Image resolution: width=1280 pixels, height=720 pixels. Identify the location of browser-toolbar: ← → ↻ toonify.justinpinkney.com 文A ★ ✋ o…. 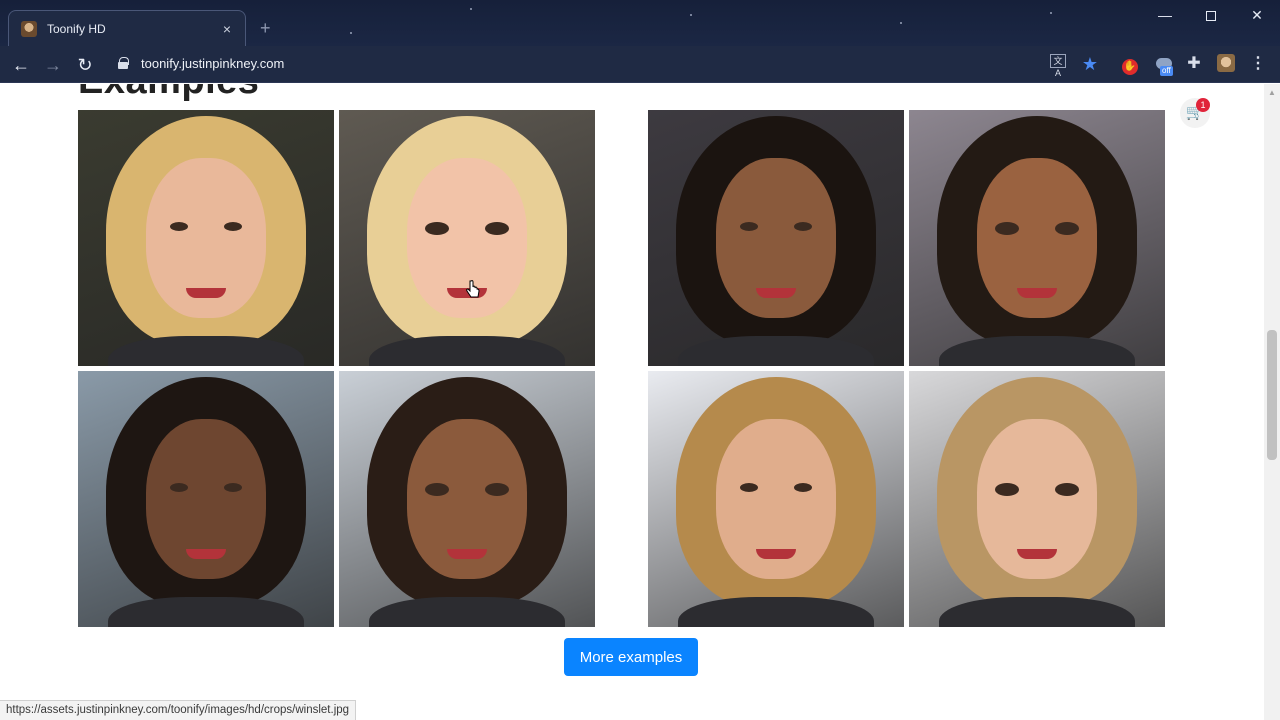
(640, 64).